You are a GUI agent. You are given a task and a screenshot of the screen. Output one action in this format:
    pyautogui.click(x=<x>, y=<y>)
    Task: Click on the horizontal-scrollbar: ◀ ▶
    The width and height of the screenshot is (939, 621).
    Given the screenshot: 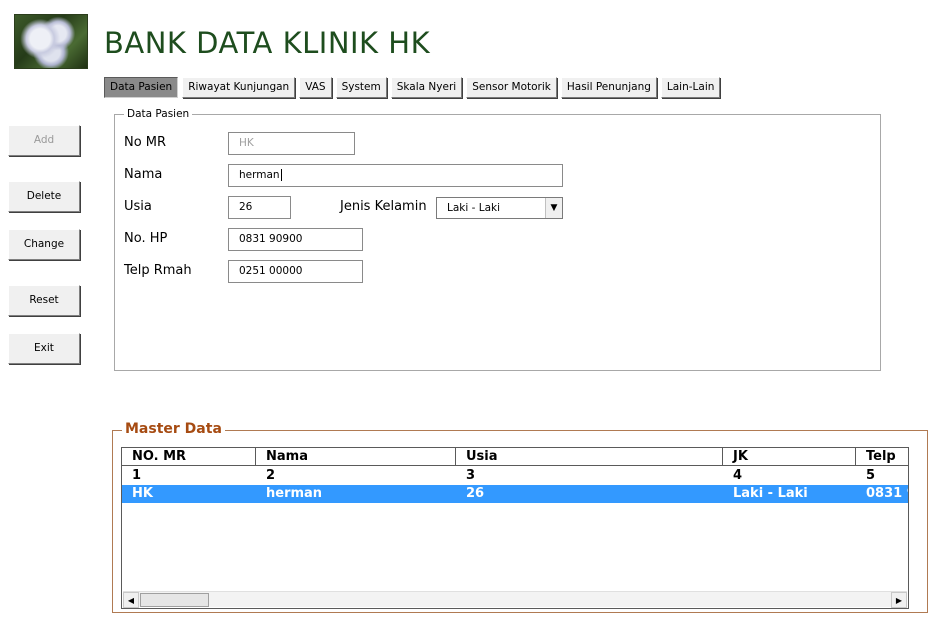 What is the action you would take?
    pyautogui.click(x=515, y=599)
    